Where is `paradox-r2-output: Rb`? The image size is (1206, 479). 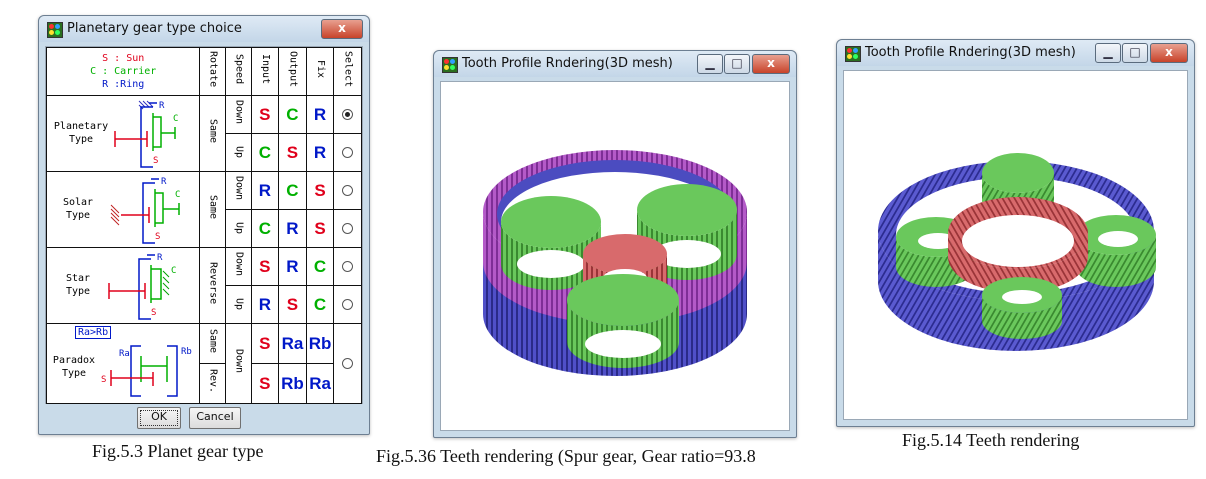 paradox-r2-output: Rb is located at coordinates (292, 383).